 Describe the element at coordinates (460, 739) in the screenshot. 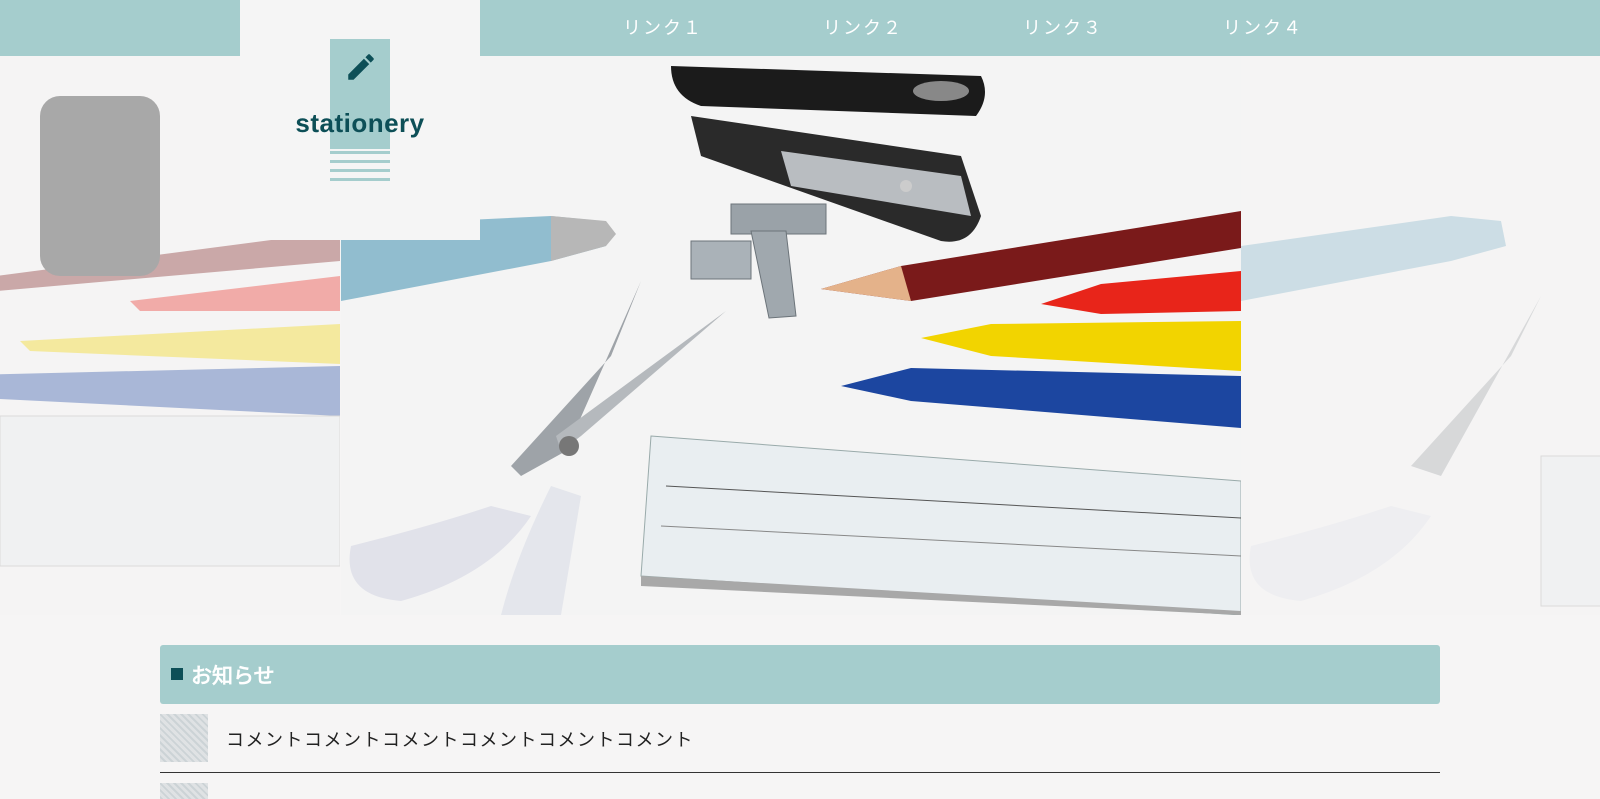

I see `news-text: コメントコメントコメントコメントコメントコメント` at that location.